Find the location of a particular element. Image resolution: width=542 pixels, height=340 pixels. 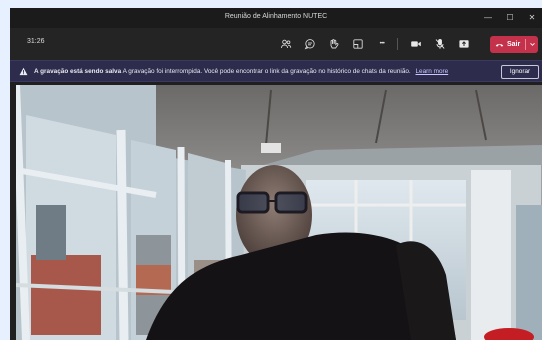

title-bar: Reunião de Alinhamento NUTEC — ☐ ✕ is located at coordinates (276, 18).